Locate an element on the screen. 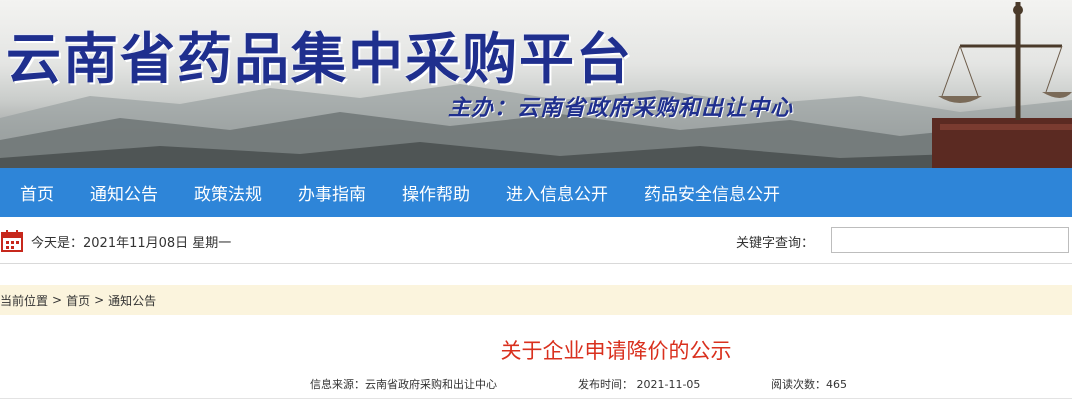 The image size is (1072, 408). article-source: 信息来源：云南省政府采购和出让中心 is located at coordinates (403, 384).